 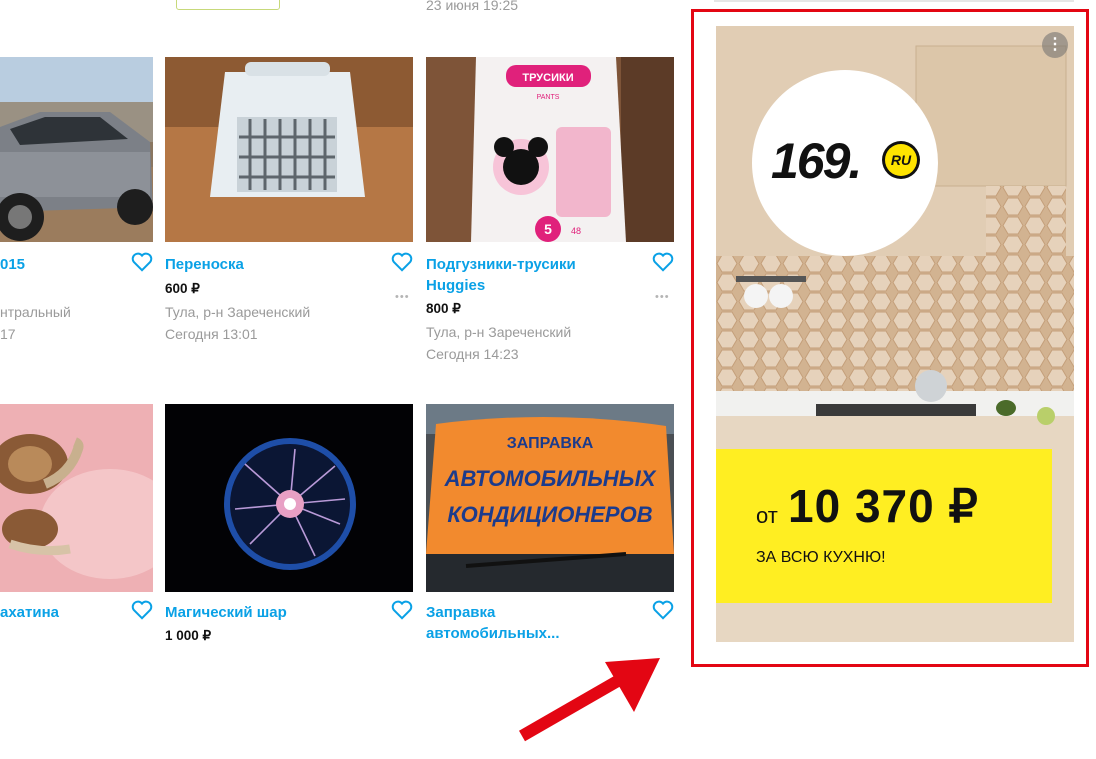 What do you see at coordinates (35, 312) in the screenshot?
I see `listing-location-car: нтральный` at bounding box center [35, 312].